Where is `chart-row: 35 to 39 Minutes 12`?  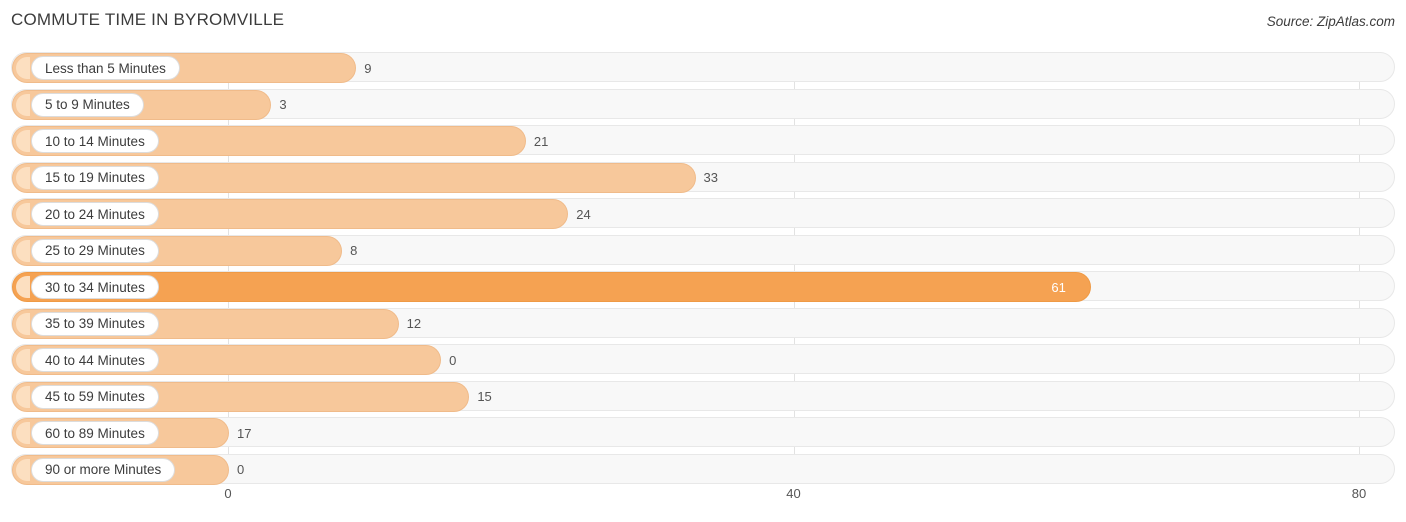
chart-row: 35 to 39 Minutes 12 is located at coordinates (703, 323).